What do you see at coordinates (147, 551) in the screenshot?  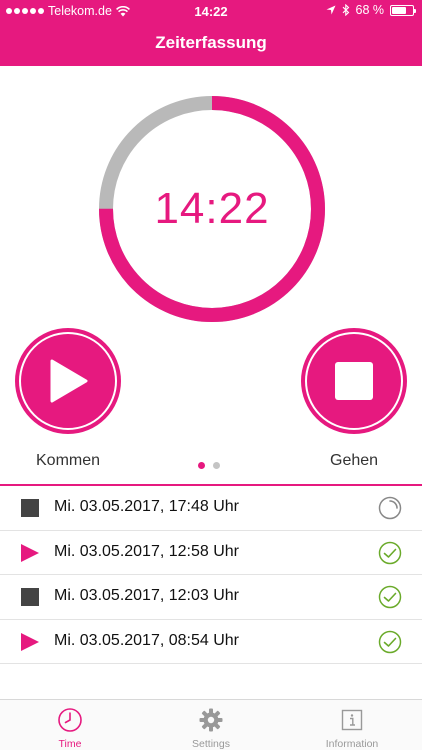 I see `entry-datetime: Mi. 03.05.2017, 12:58 Uhr` at bounding box center [147, 551].